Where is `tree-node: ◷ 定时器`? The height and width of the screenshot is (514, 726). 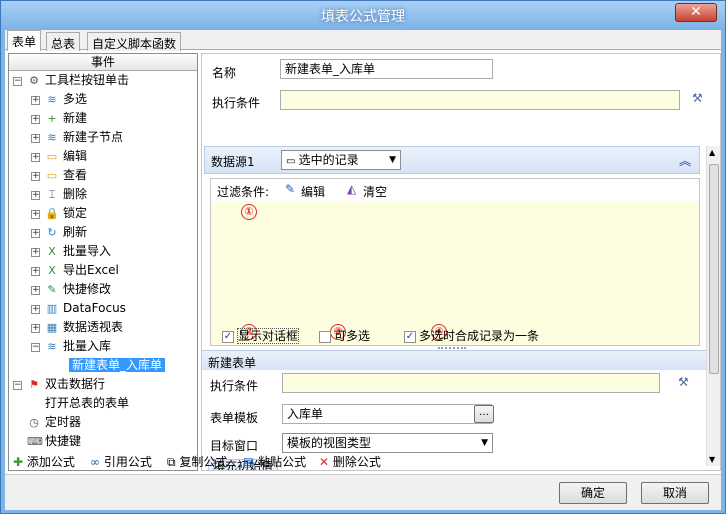
tree-node: ◷ 定时器 is located at coordinates (54, 422).